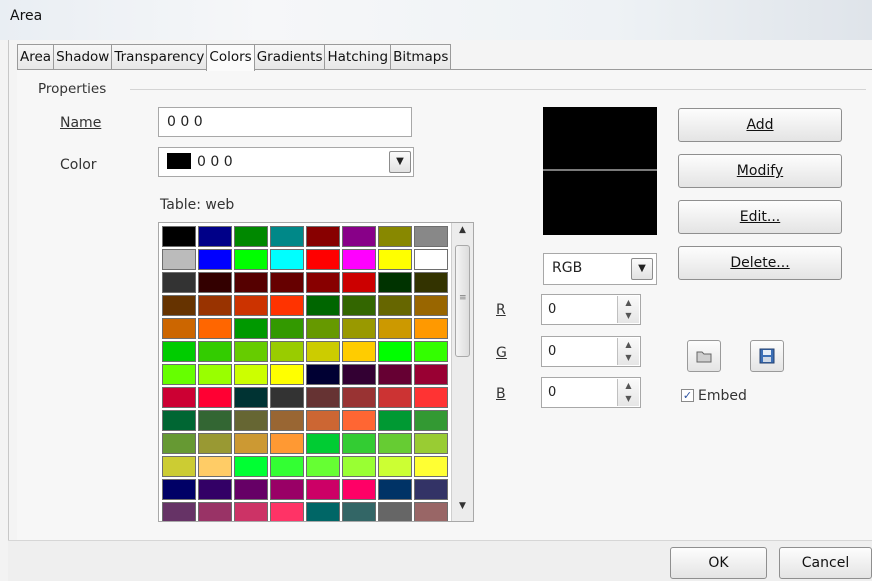  What do you see at coordinates (628, 302) in the screenshot?
I see `spin-up-icon: ▲` at bounding box center [628, 302].